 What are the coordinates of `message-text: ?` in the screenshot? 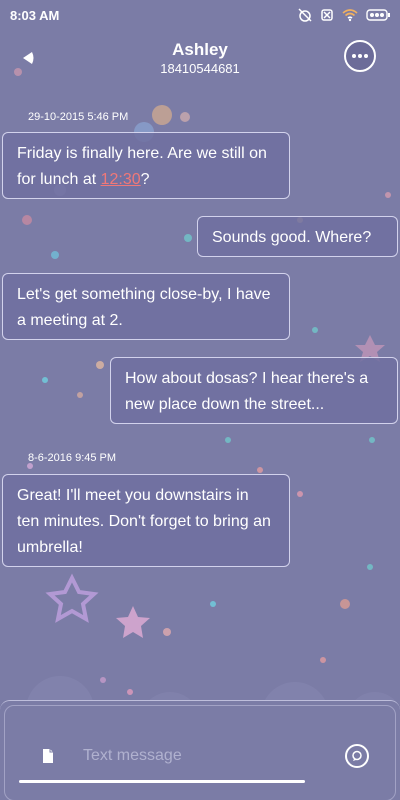 It's located at (145, 179).